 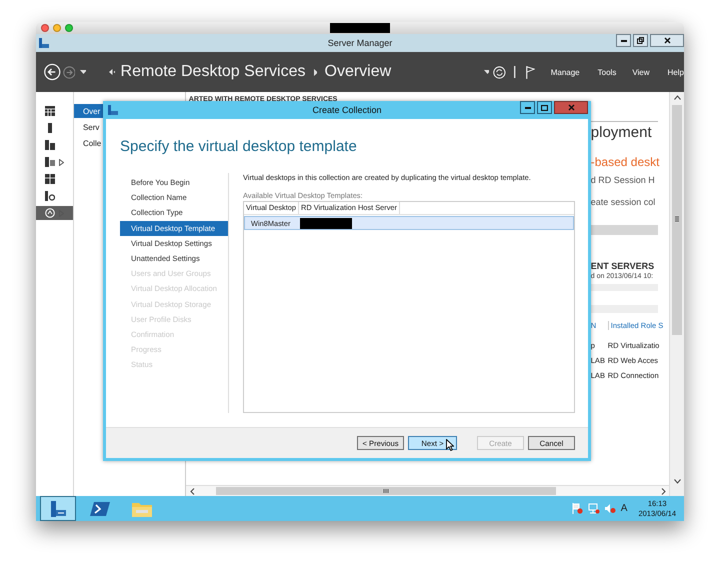 I want to click on powershell-icon, so click(x=100, y=509).